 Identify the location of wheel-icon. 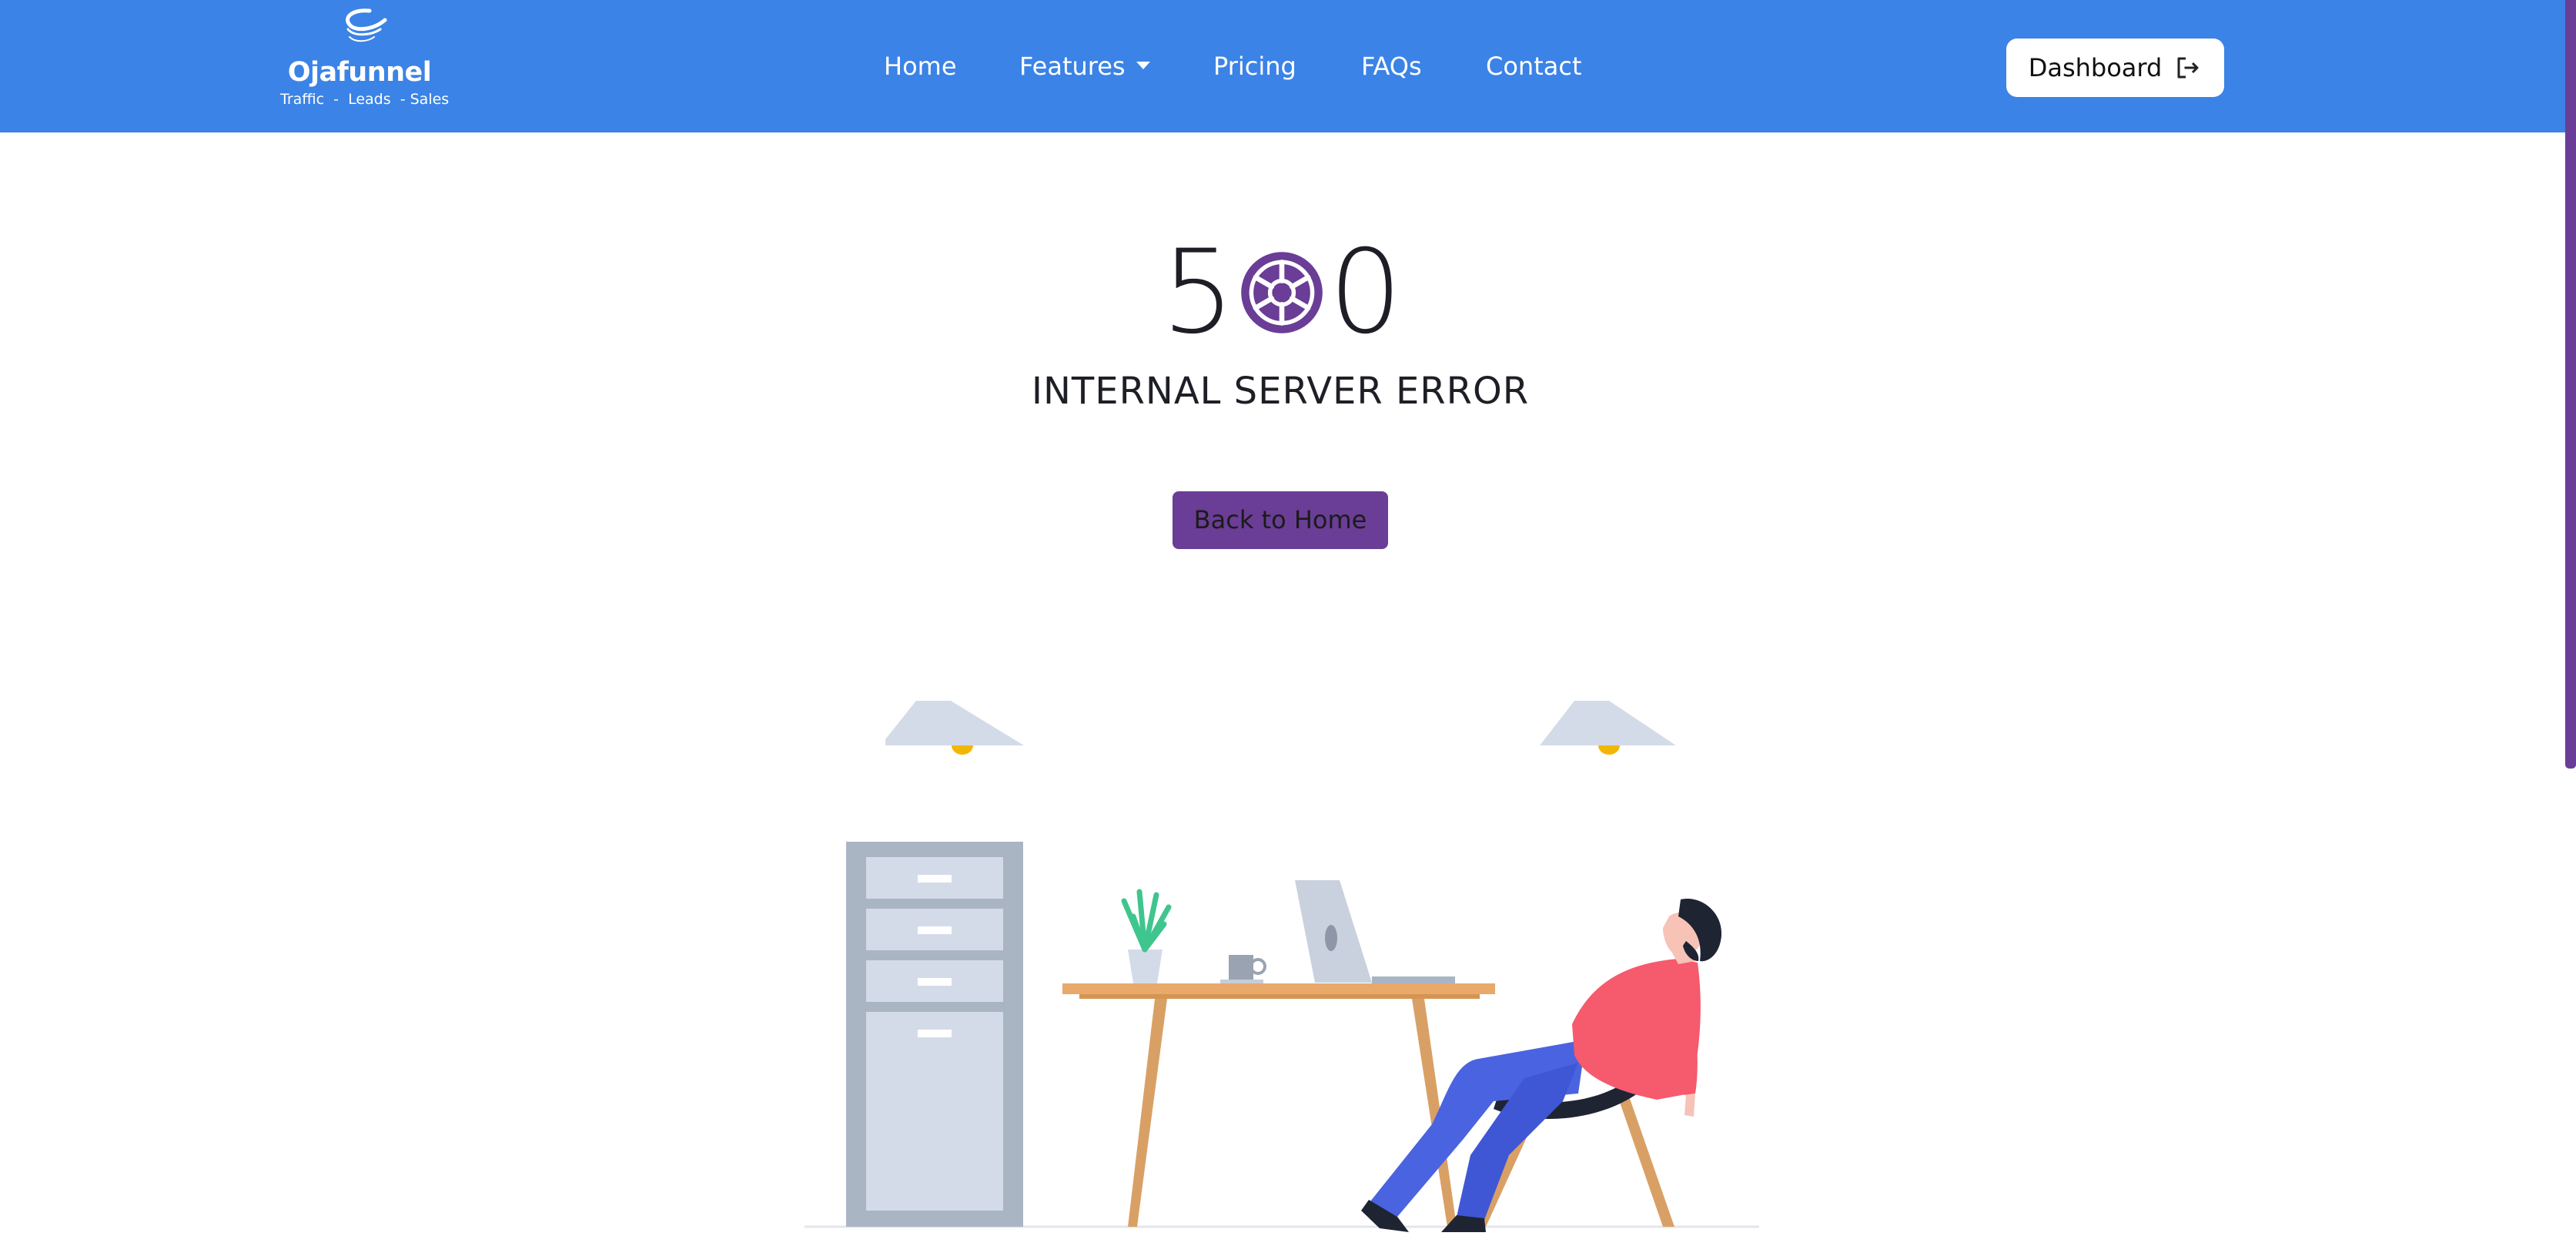
(1282, 292).